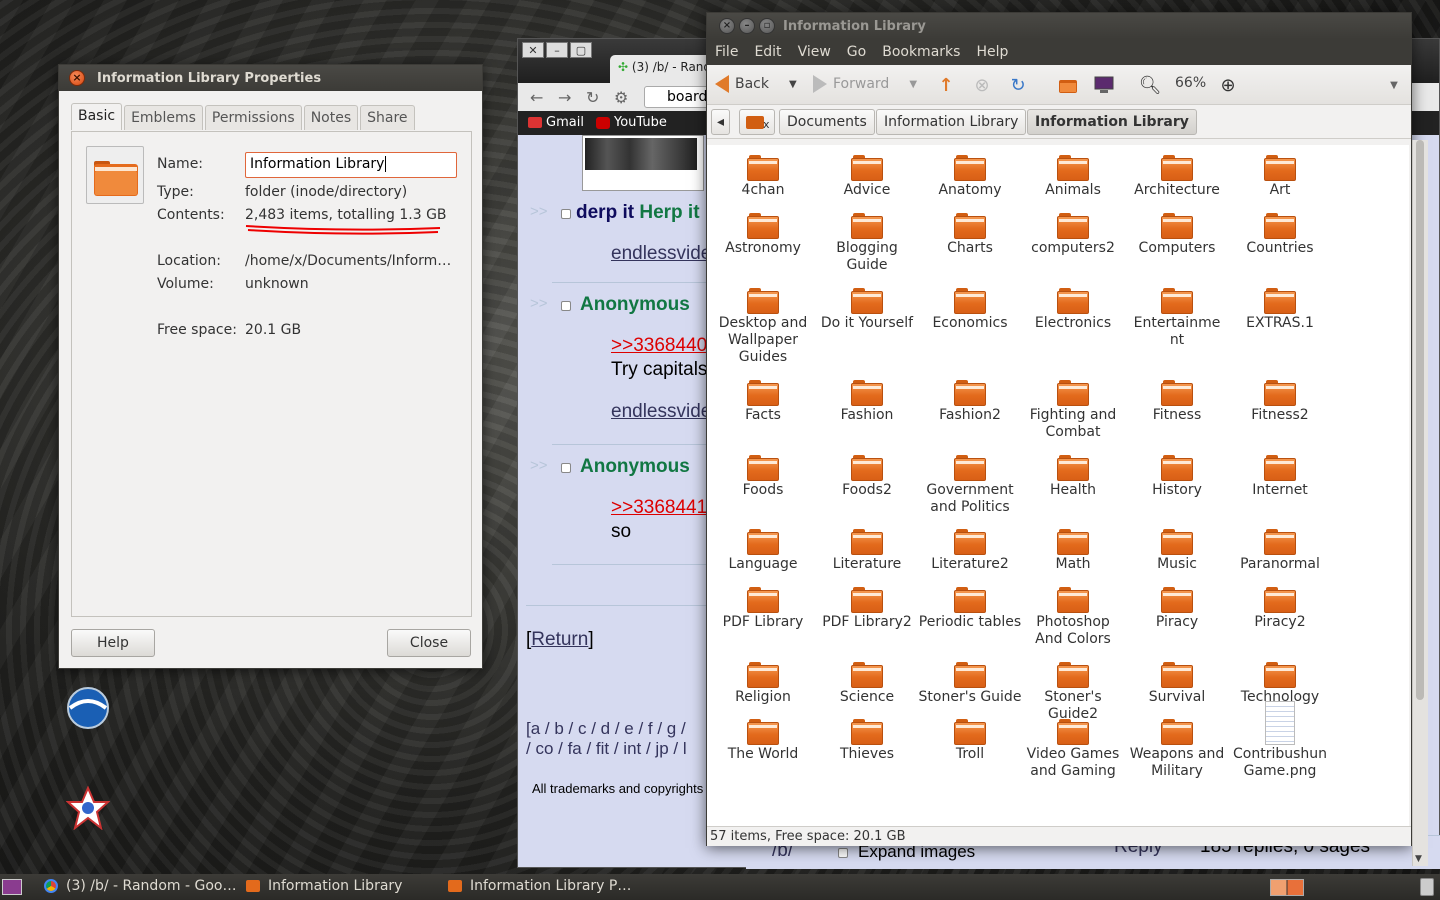 This screenshot has height=900, width=1440. What do you see at coordinates (1280, 740) in the screenshot?
I see `folder-item: Contribushun Game.png` at bounding box center [1280, 740].